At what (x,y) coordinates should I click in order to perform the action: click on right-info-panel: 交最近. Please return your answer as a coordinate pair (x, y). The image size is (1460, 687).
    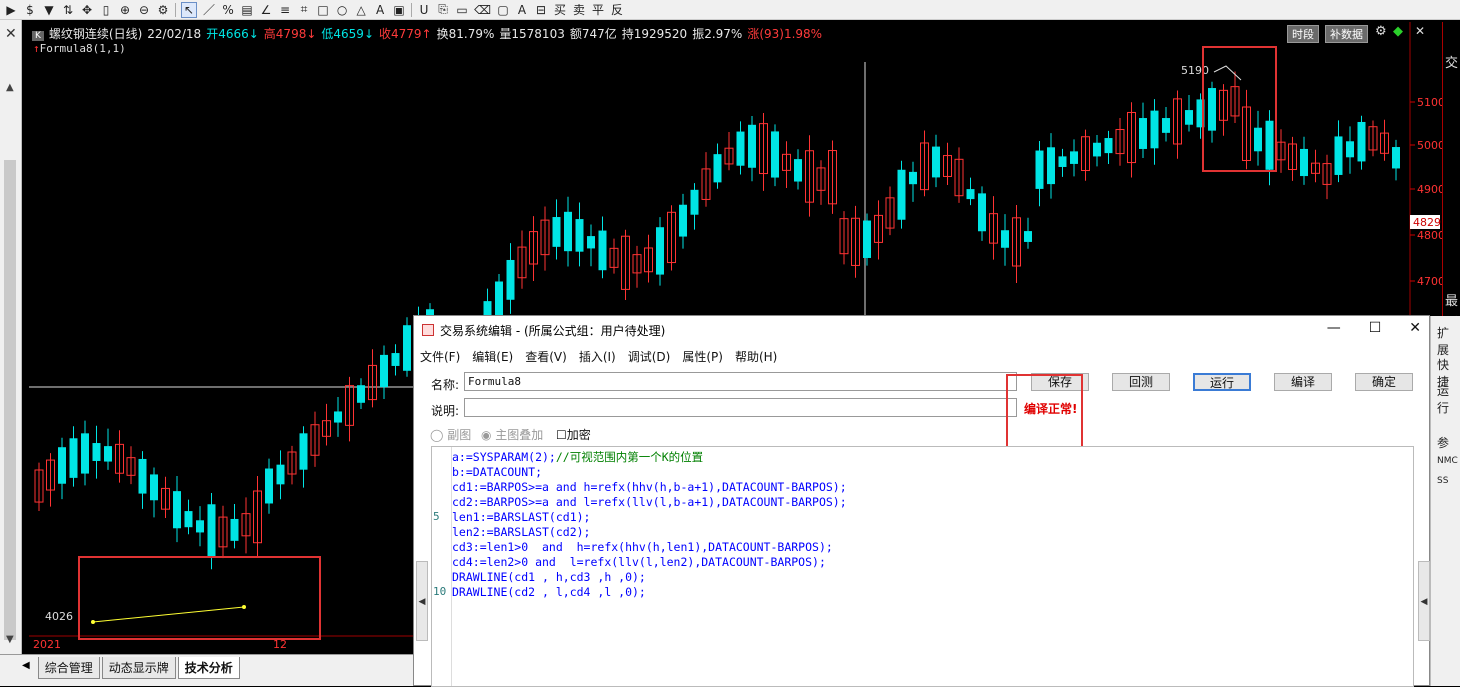
    Looking at the image, I should click on (1451, 176).